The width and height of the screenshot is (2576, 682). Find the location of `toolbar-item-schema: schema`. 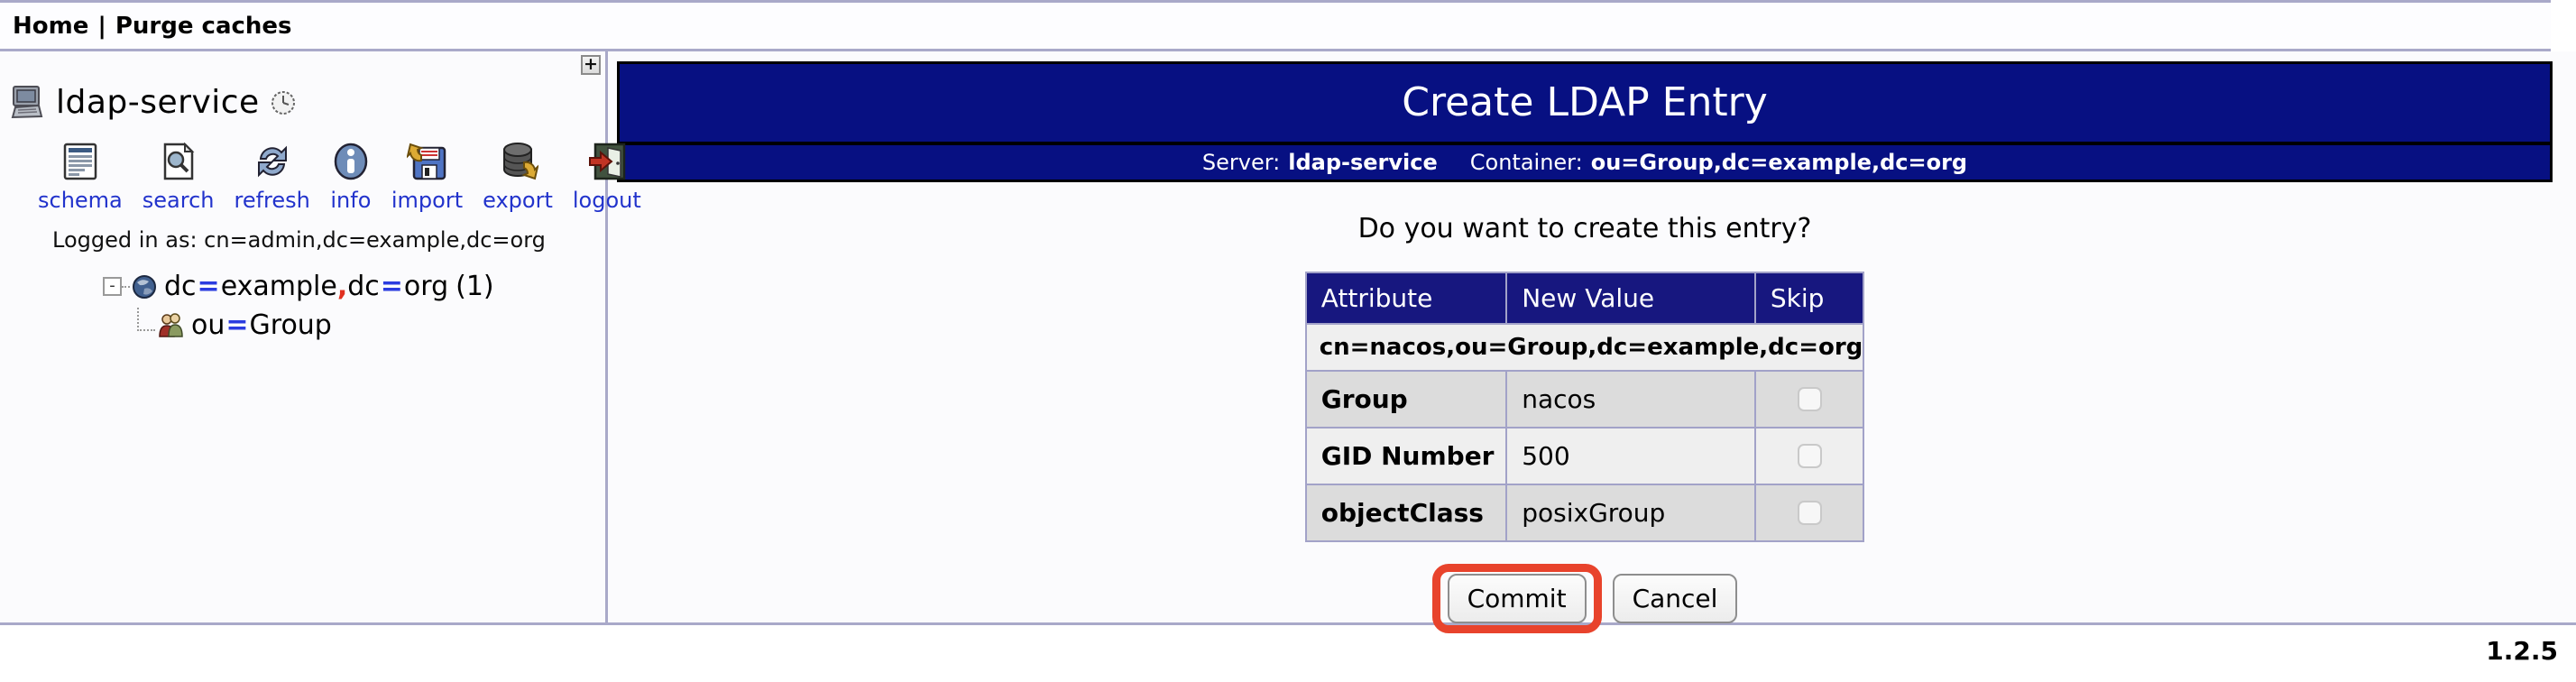

toolbar-item-schema: schema is located at coordinates (80, 177).